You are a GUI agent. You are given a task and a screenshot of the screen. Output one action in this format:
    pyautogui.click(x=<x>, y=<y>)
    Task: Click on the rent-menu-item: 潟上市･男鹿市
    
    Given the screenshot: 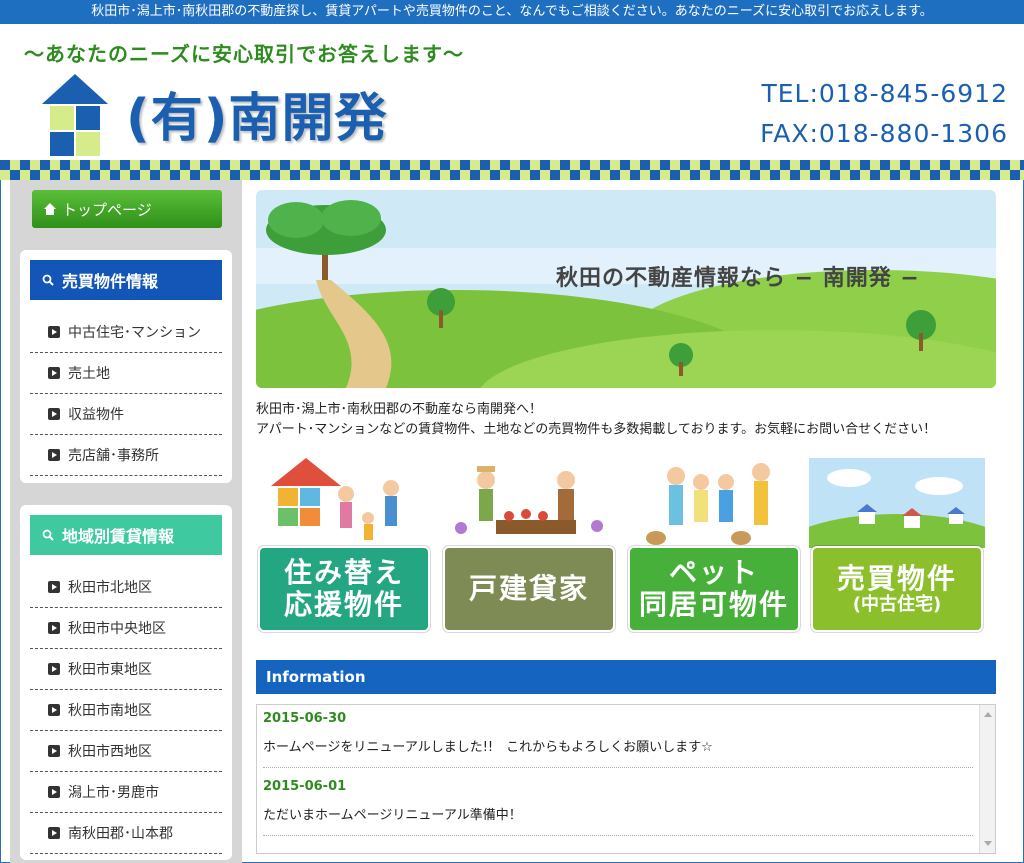 What is the action you would take?
    pyautogui.click(x=126, y=792)
    